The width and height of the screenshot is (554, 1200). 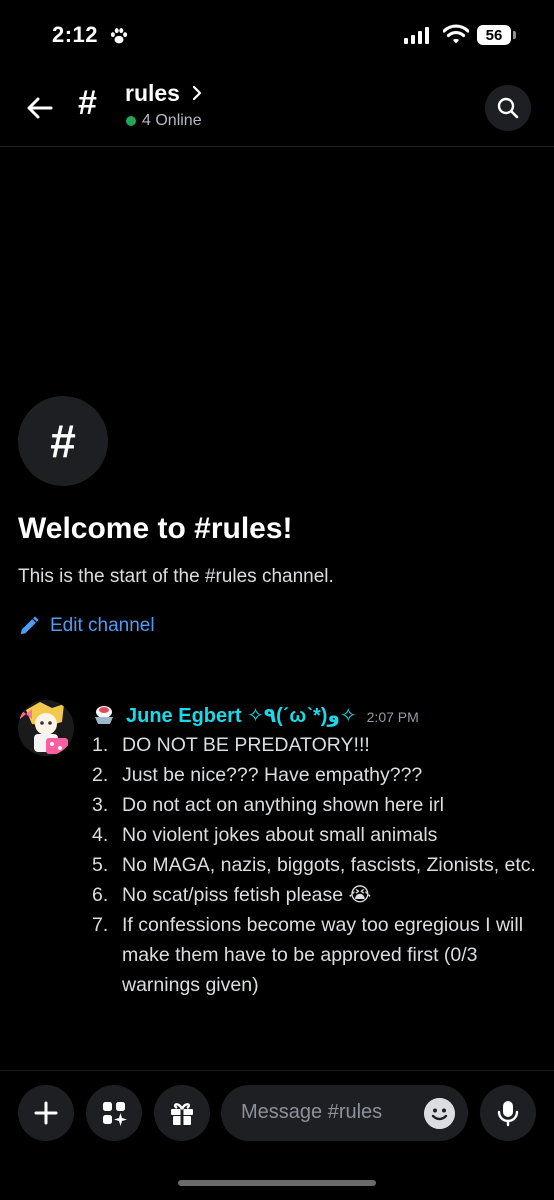 I want to click on edit-channel-link: Edit channel, so click(x=86, y=626).